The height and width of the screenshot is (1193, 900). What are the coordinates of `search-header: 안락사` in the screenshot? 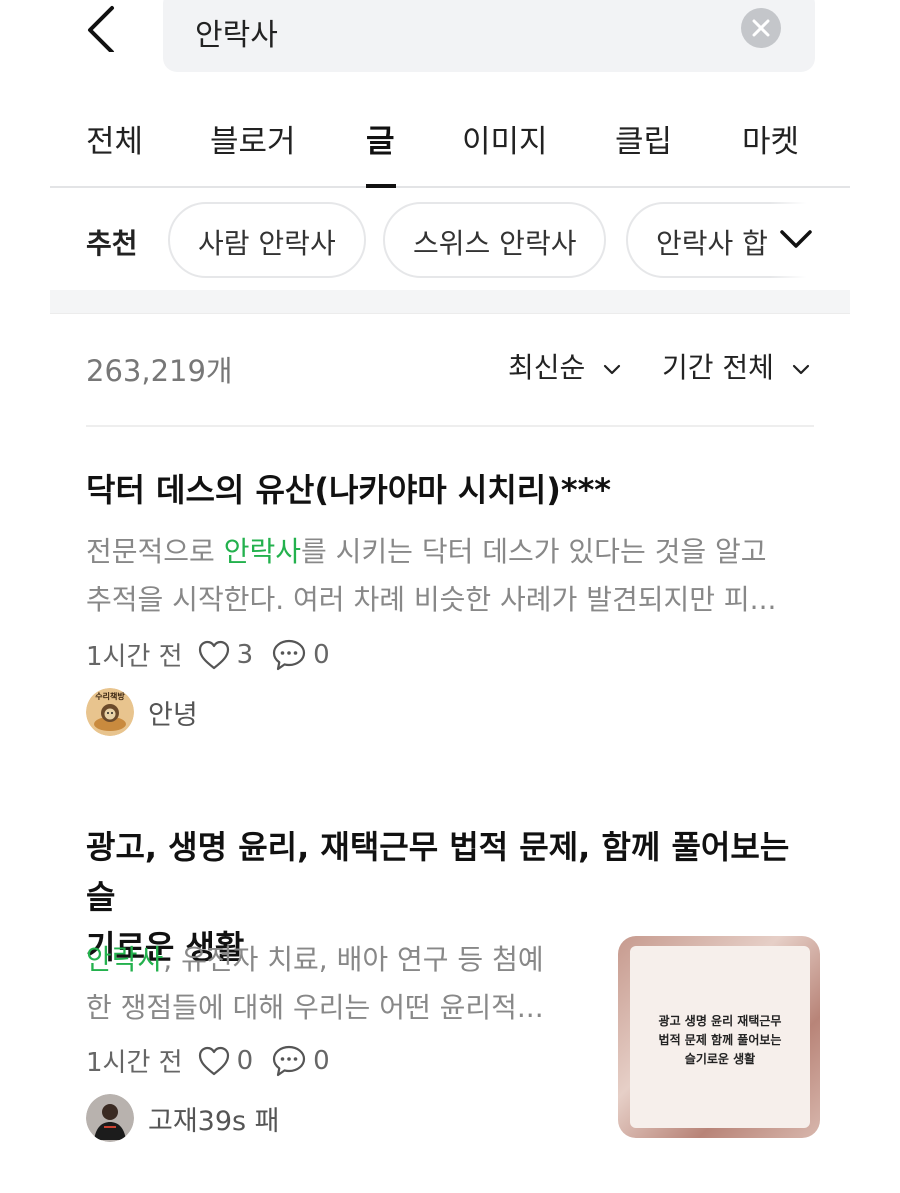 It's located at (450, 40).